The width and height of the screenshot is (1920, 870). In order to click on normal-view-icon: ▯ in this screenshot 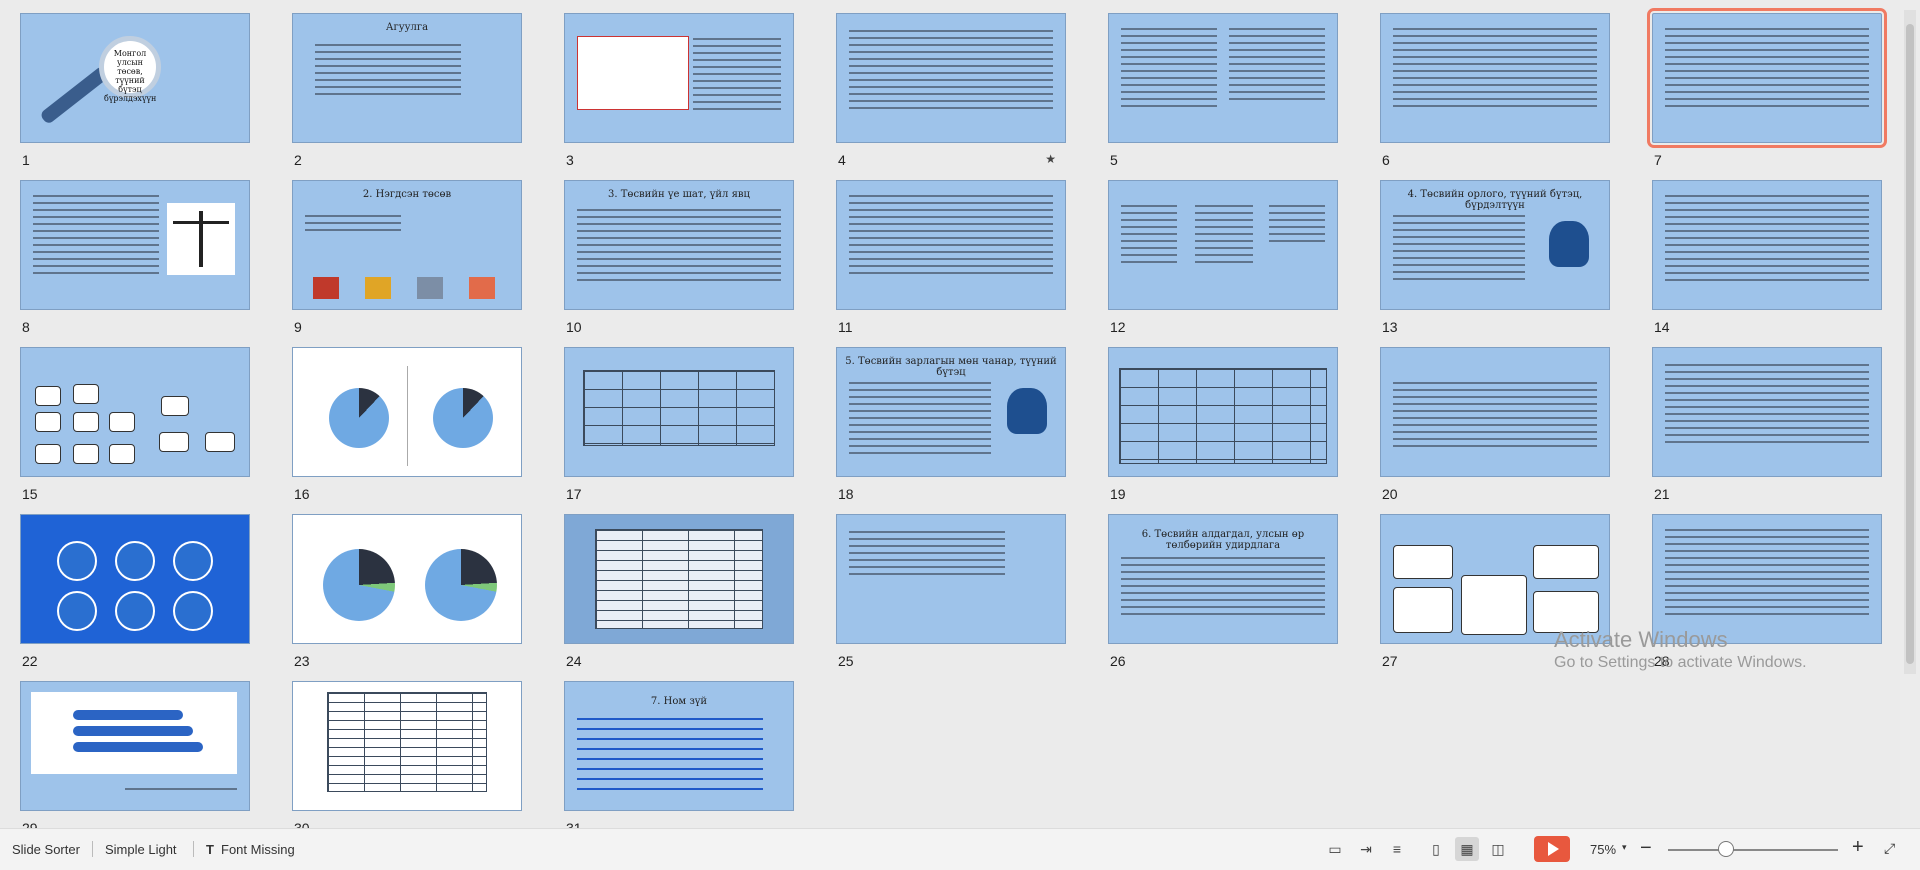, I will do `click(1436, 849)`.